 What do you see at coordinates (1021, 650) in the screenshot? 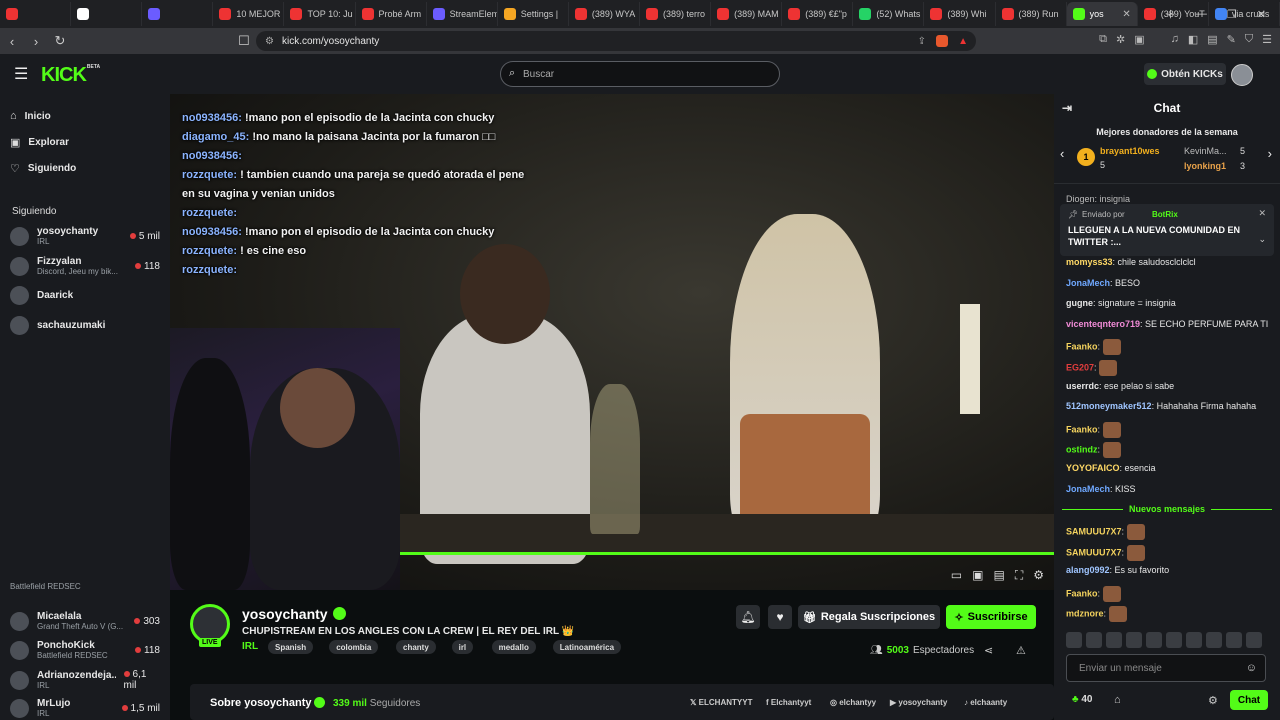
I see `report-warning-icon: ⚠` at bounding box center [1021, 650].